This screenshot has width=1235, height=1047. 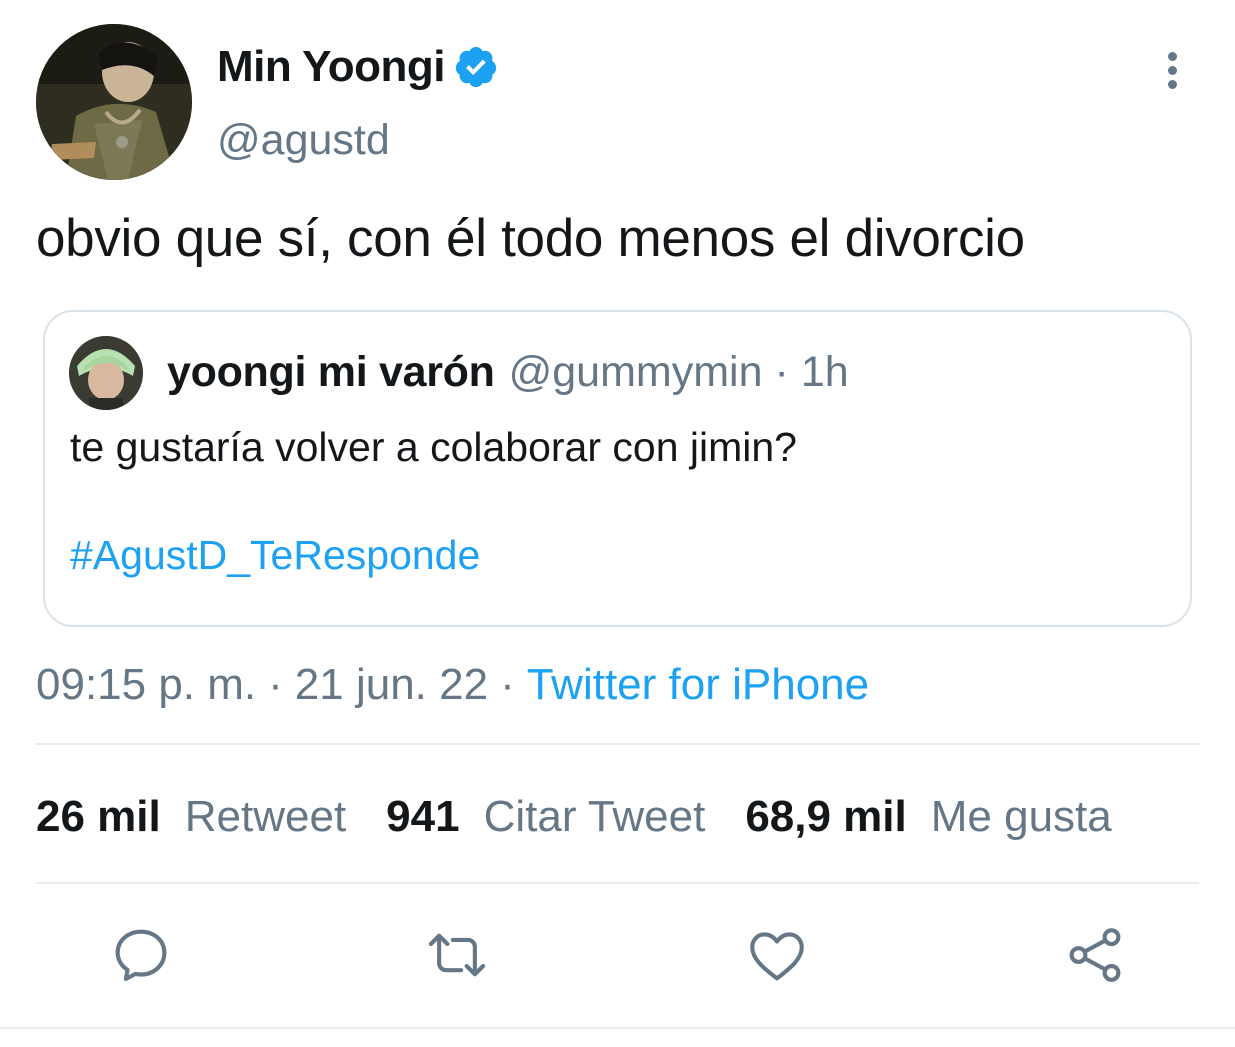 What do you see at coordinates (331, 372) in the screenshot?
I see `quoted-display-name: yoongi mi varón` at bounding box center [331, 372].